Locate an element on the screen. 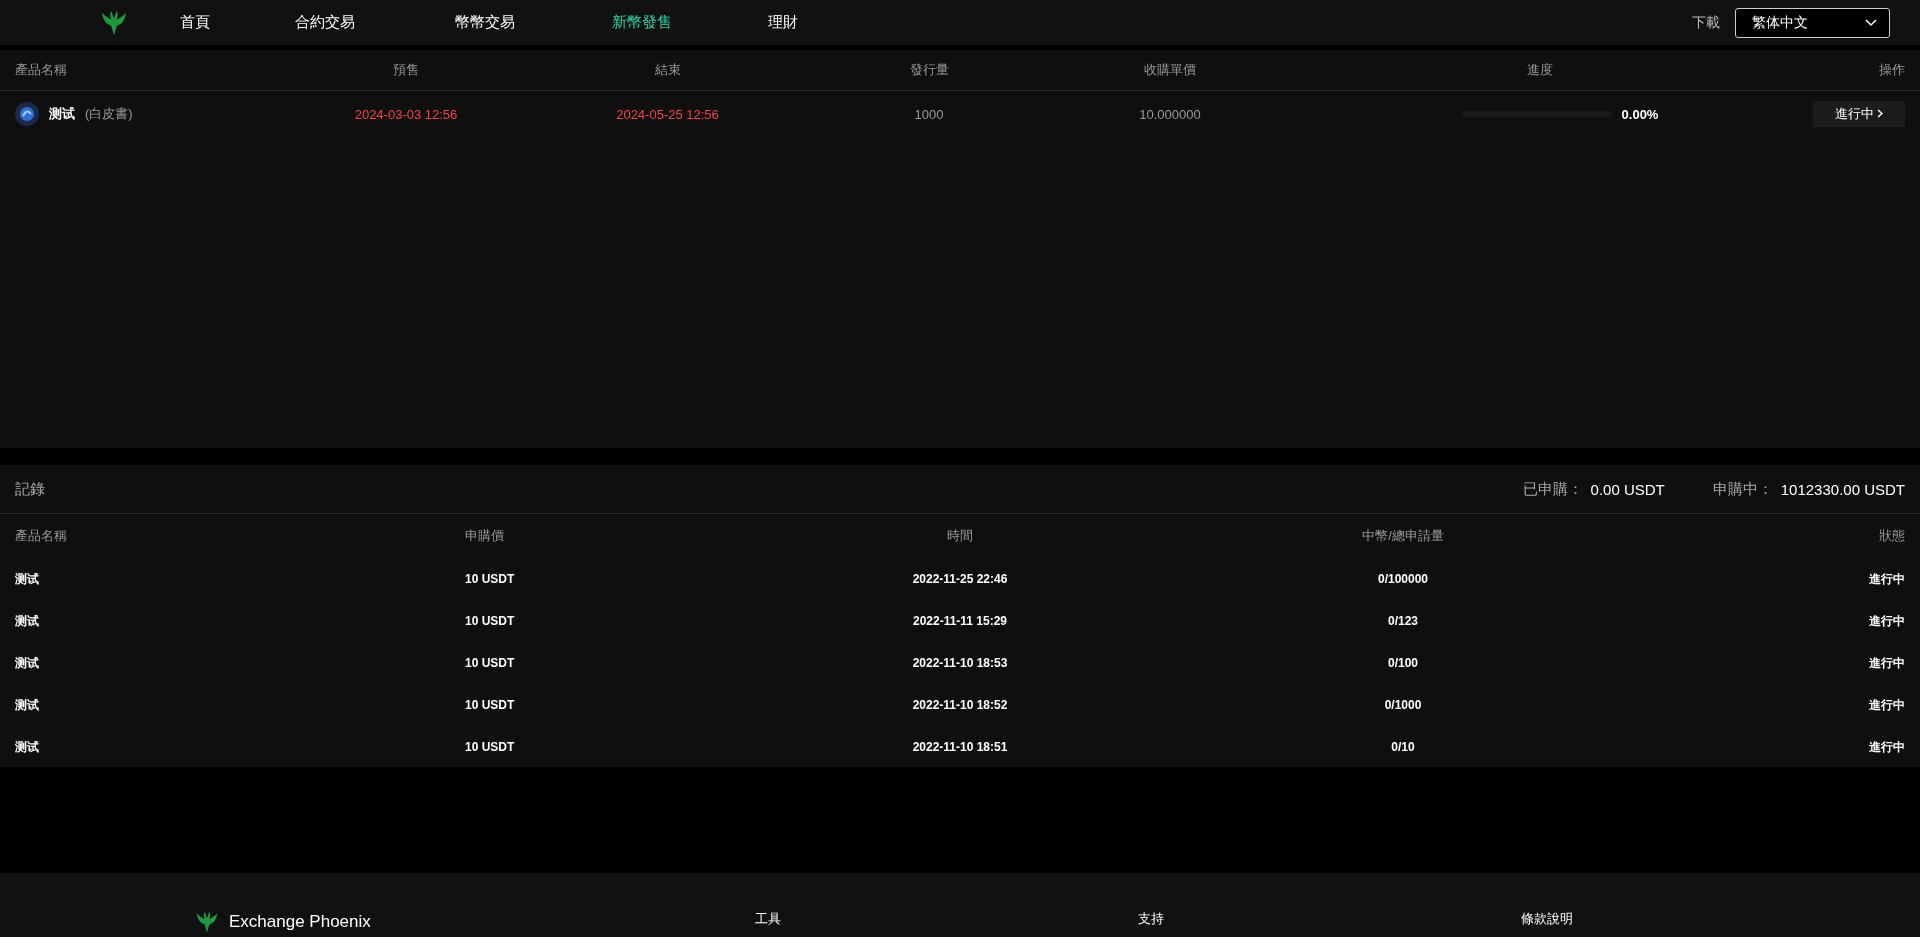 The image size is (1920, 937). supply-amount: 1000 is located at coordinates (929, 114).